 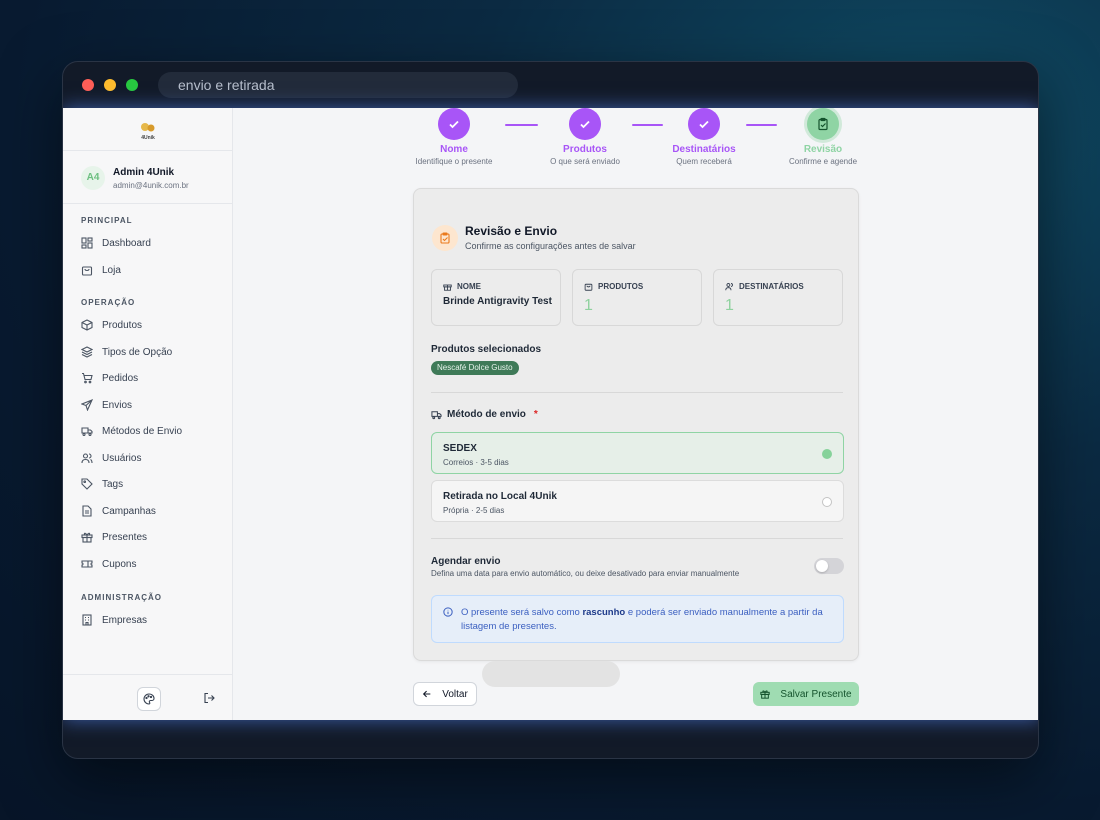 I want to click on tag-icon, so click(x=87, y=484).